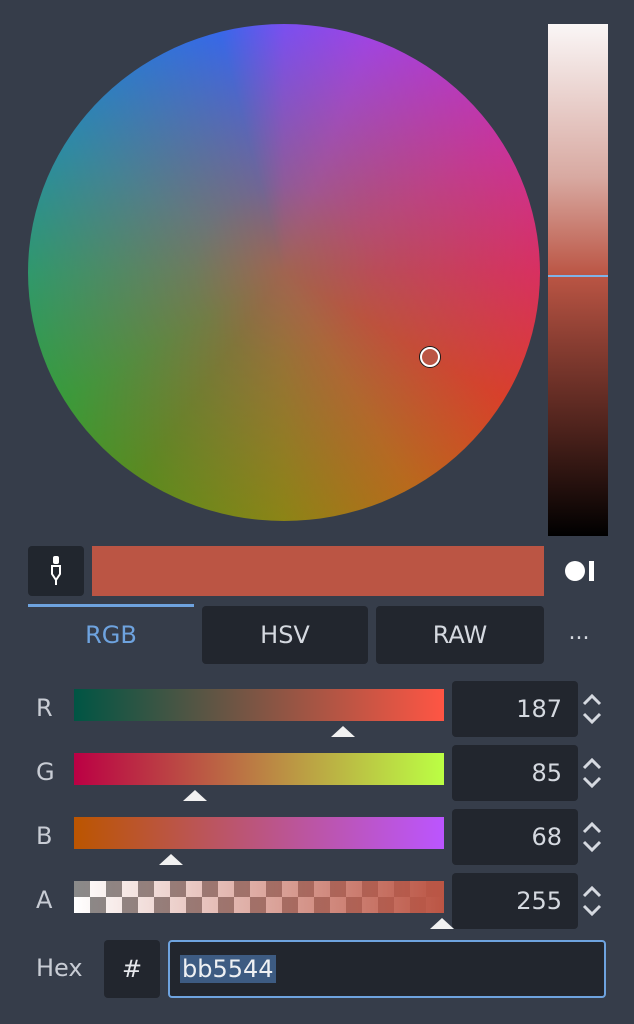 Image resolution: width=634 pixels, height=1024 pixels. What do you see at coordinates (259, 833) in the screenshot?
I see `channel-b-slider` at bounding box center [259, 833].